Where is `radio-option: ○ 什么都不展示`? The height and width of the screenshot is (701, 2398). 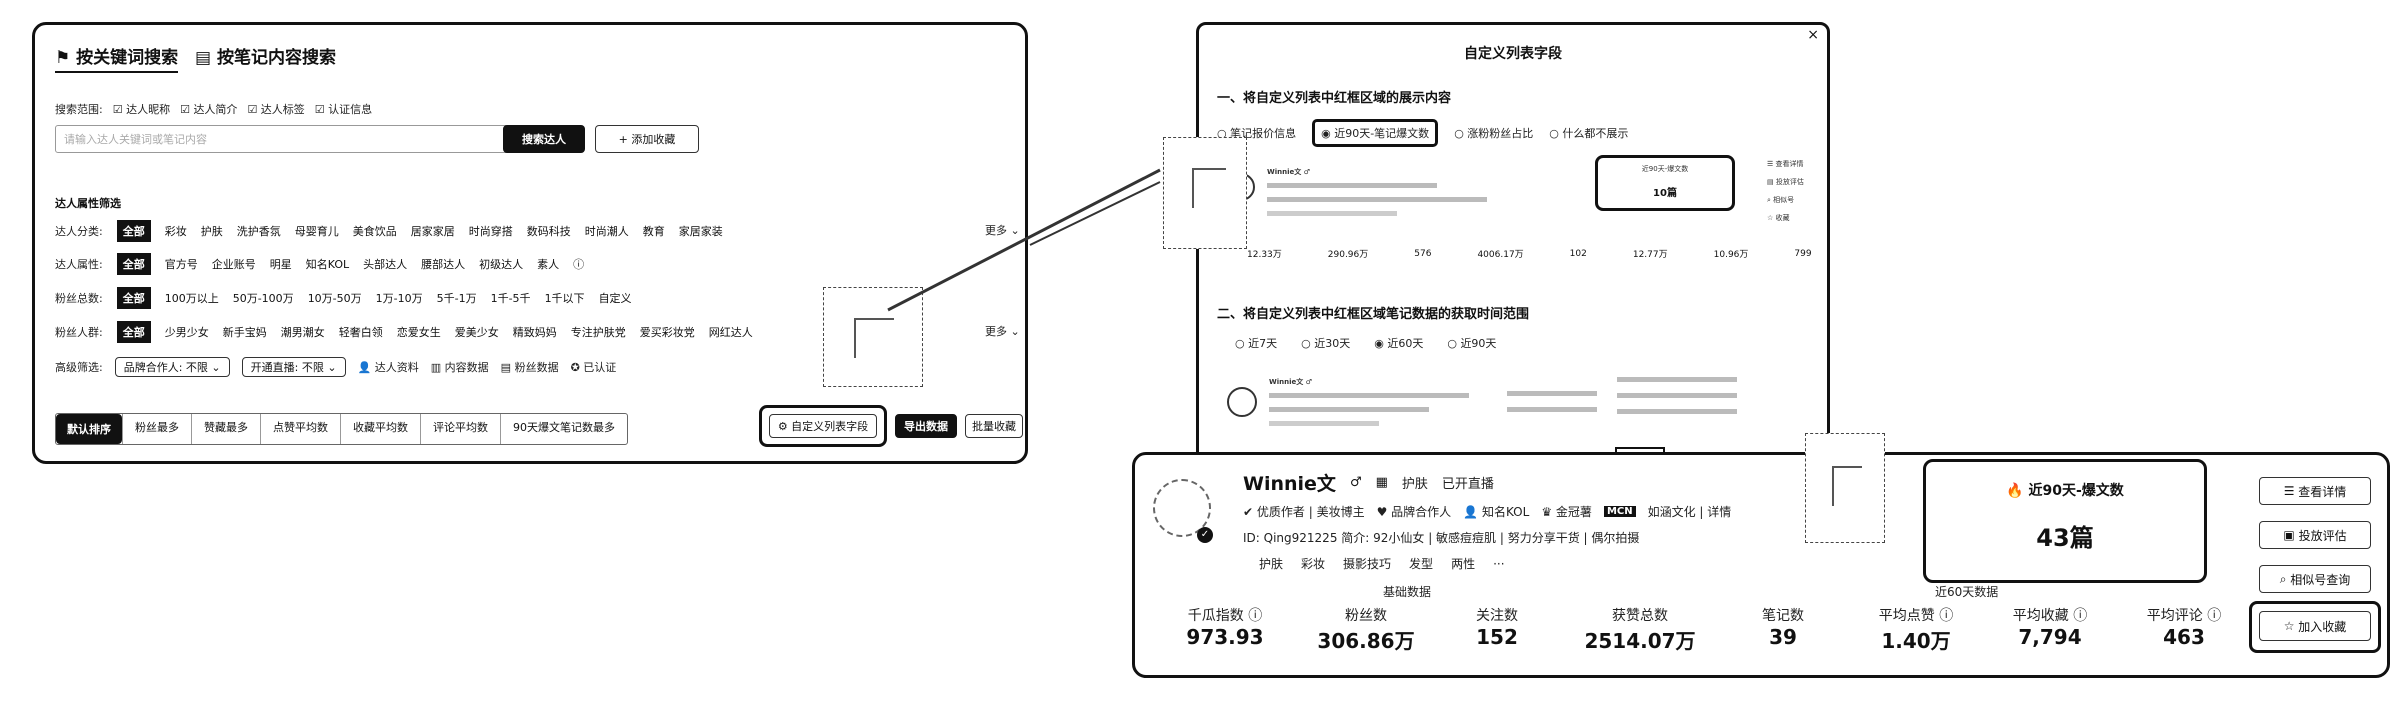 radio-option: ○ 什么都不展示 is located at coordinates (1588, 133).